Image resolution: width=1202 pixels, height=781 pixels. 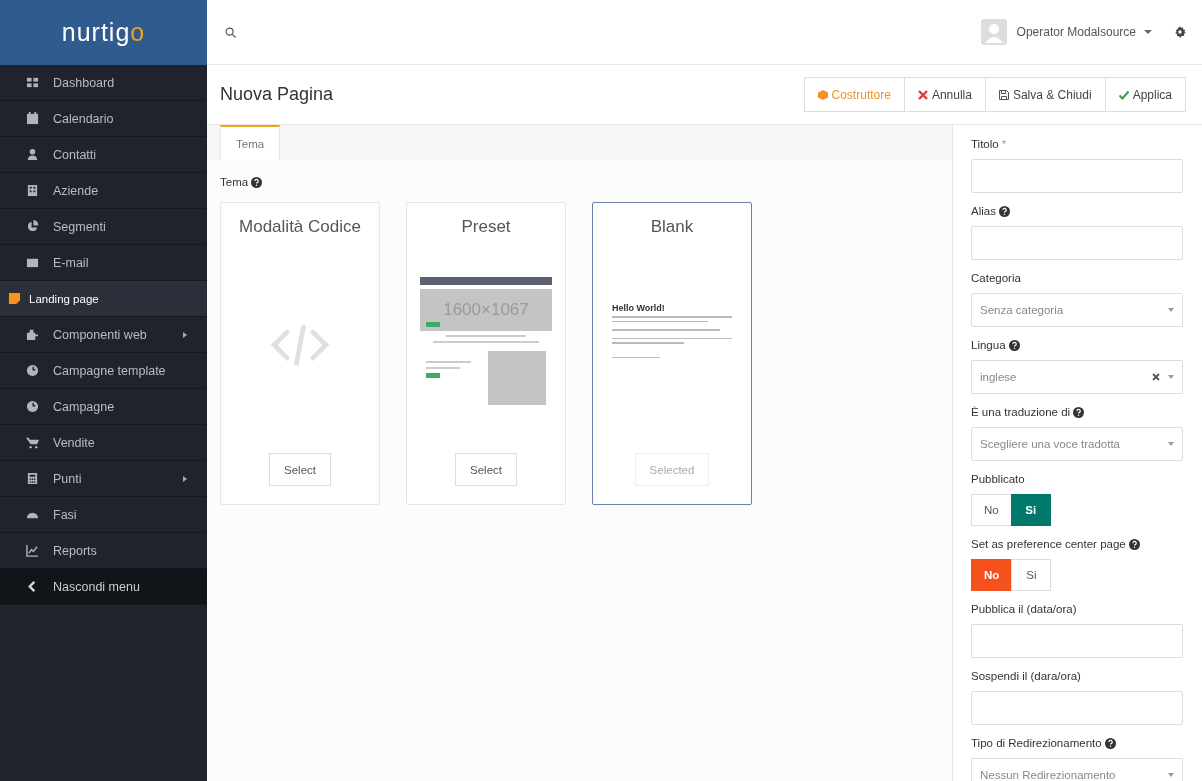 What do you see at coordinates (1077, 377) in the screenshot?
I see `select-field: inglese` at bounding box center [1077, 377].